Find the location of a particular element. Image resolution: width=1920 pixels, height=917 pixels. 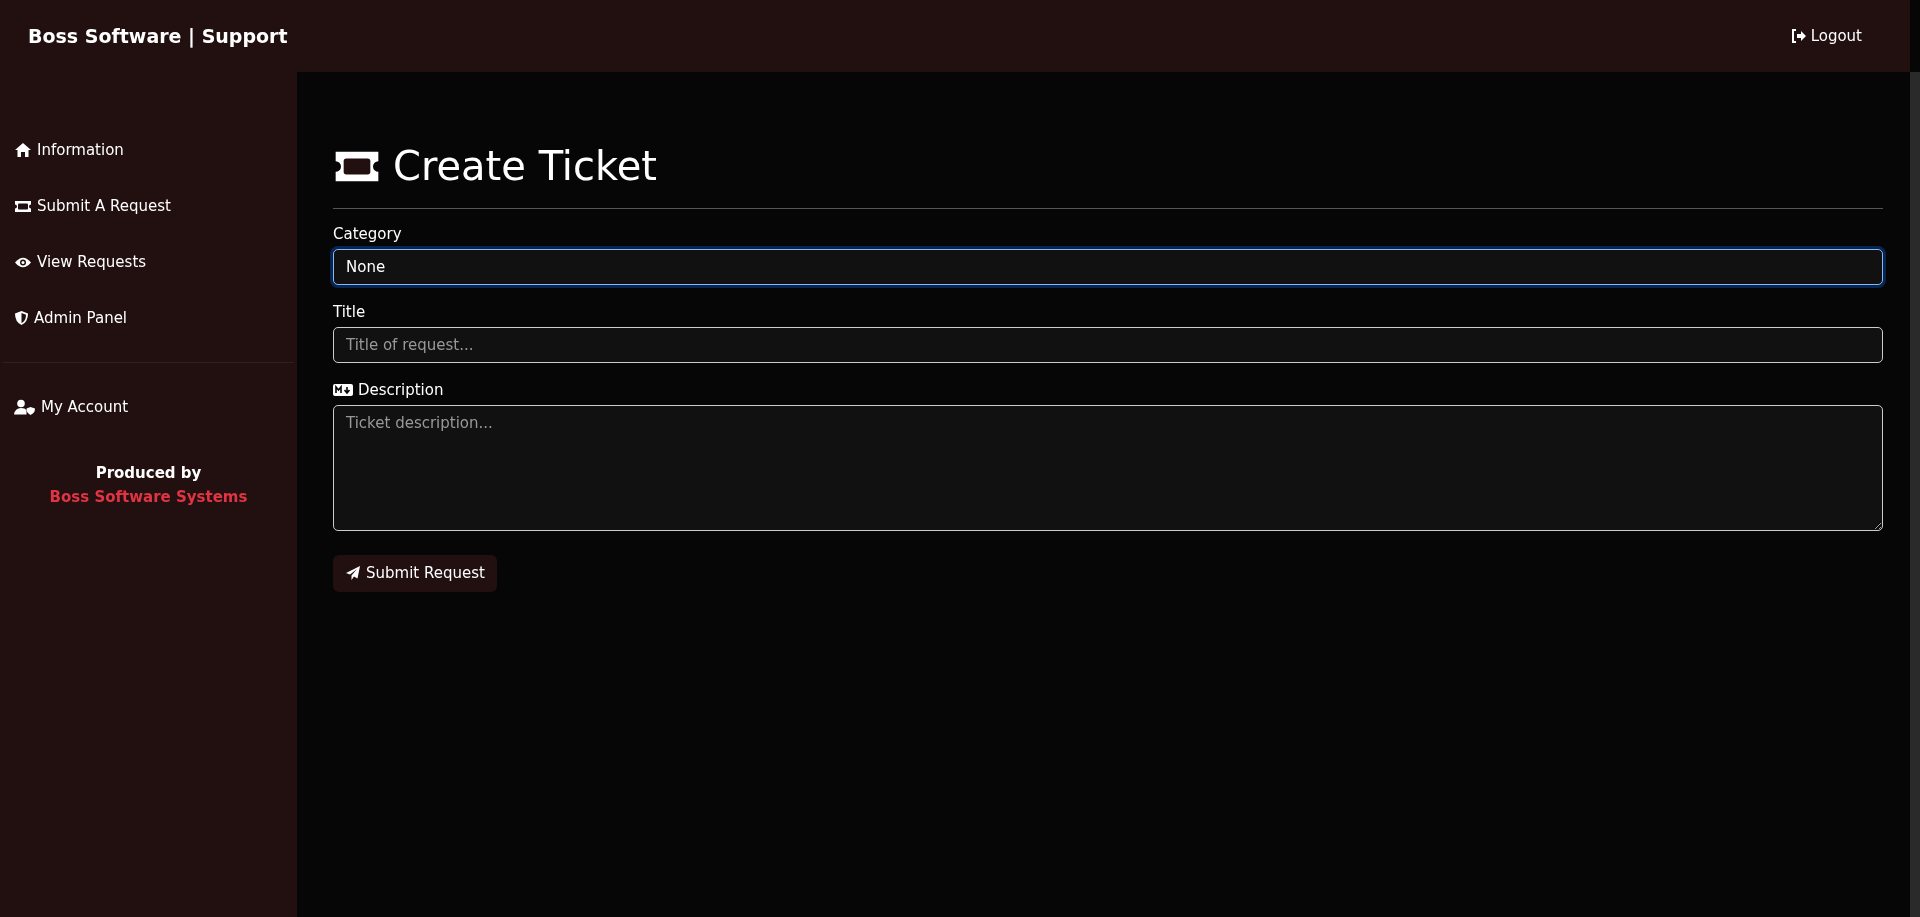

company-link: Boss Software Systems is located at coordinates (148, 497).